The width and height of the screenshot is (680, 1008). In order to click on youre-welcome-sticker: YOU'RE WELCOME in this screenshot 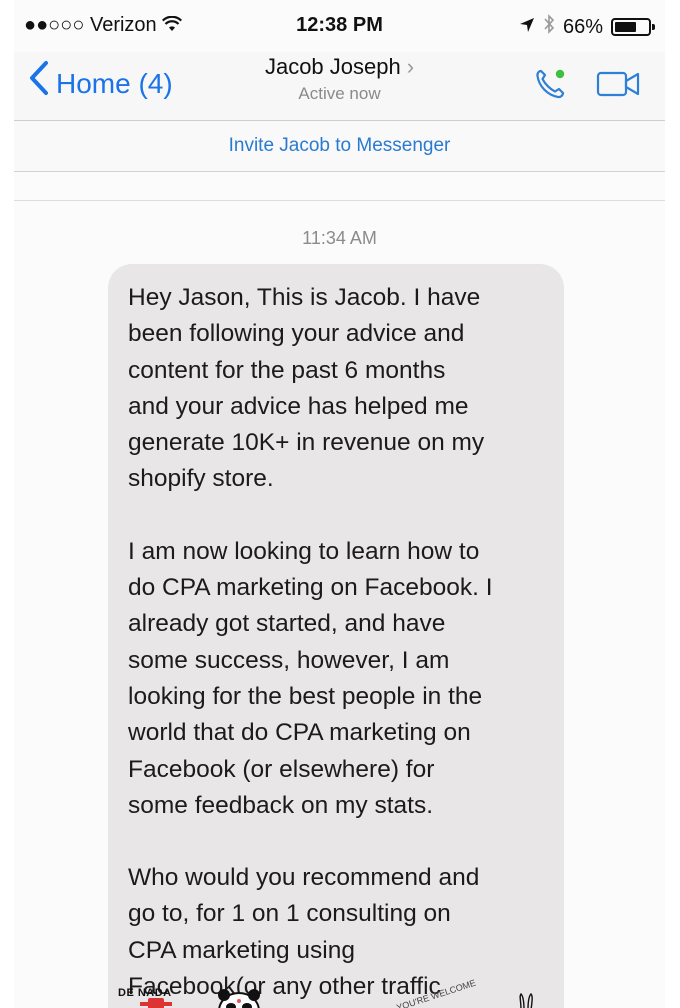, I will do `click(437, 993)`.